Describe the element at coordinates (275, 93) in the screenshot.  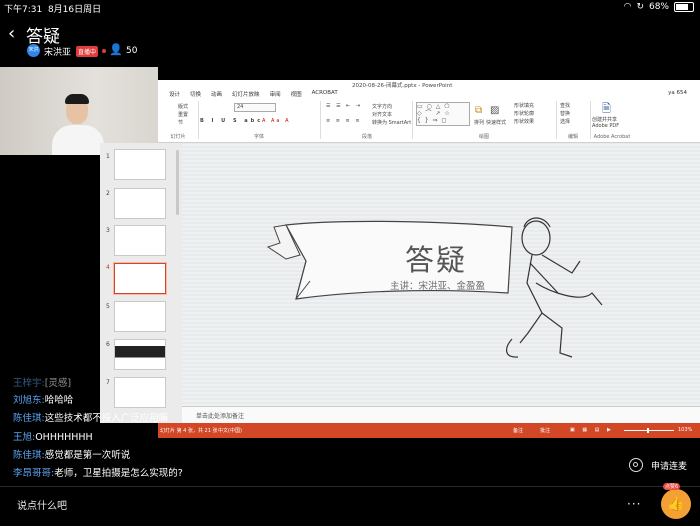
I see `tab-review: 审阅` at that location.